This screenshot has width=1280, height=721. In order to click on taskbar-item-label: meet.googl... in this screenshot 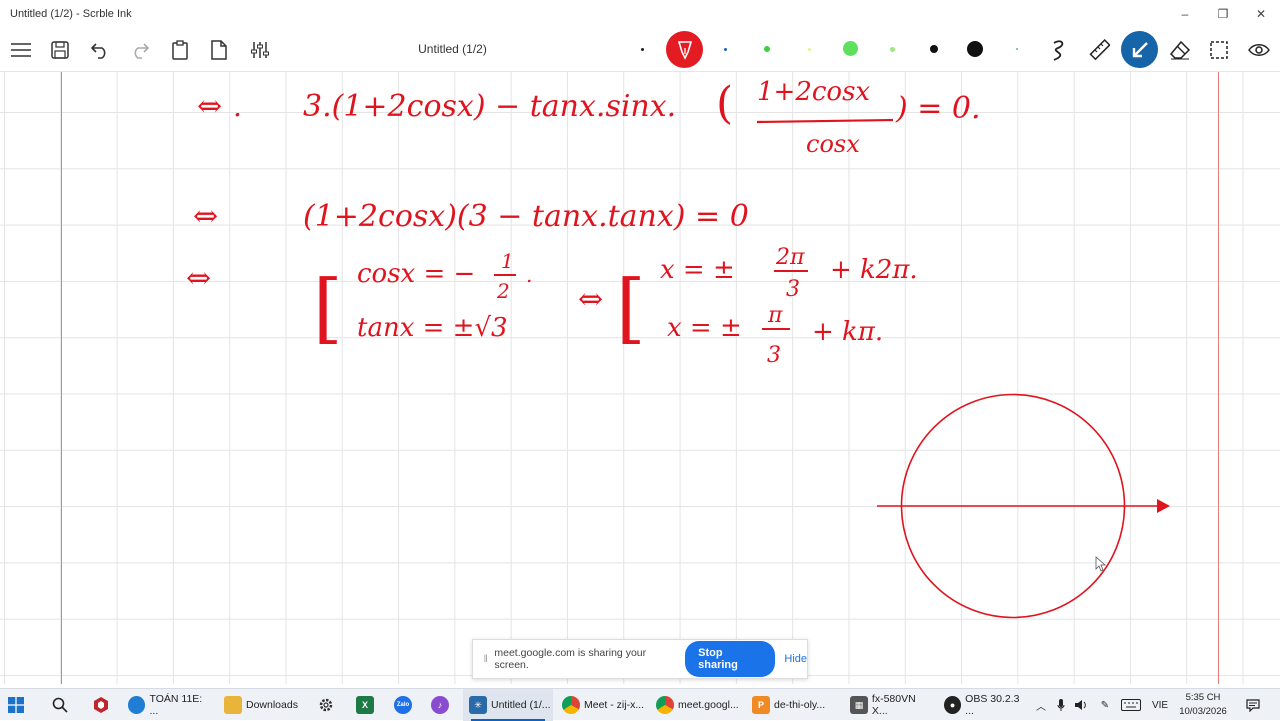, I will do `click(708, 705)`.